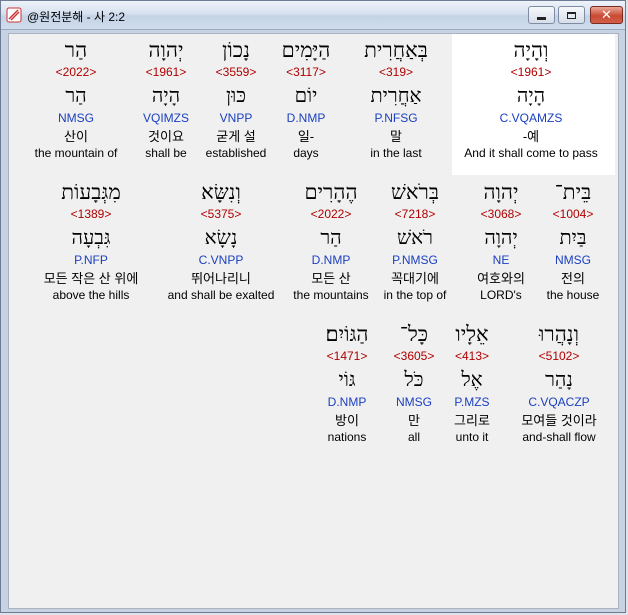 Image resolution: width=628 pixels, height=615 pixels. What do you see at coordinates (559, 420) in the screenshot?
I see `korean-gloss: 모여들 것이라` at bounding box center [559, 420].